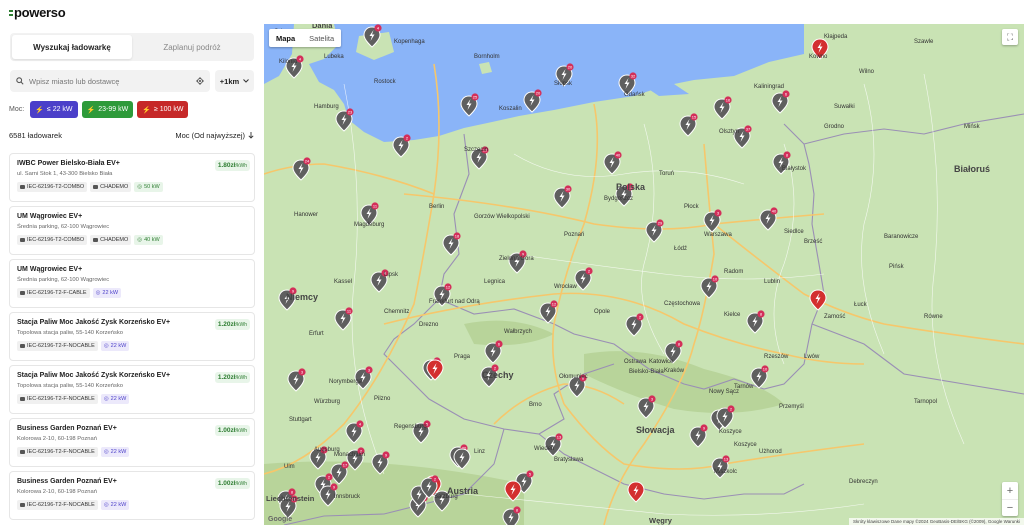  What do you see at coordinates (602, 312) in the screenshot?
I see `map-label: Opole` at bounding box center [602, 312].